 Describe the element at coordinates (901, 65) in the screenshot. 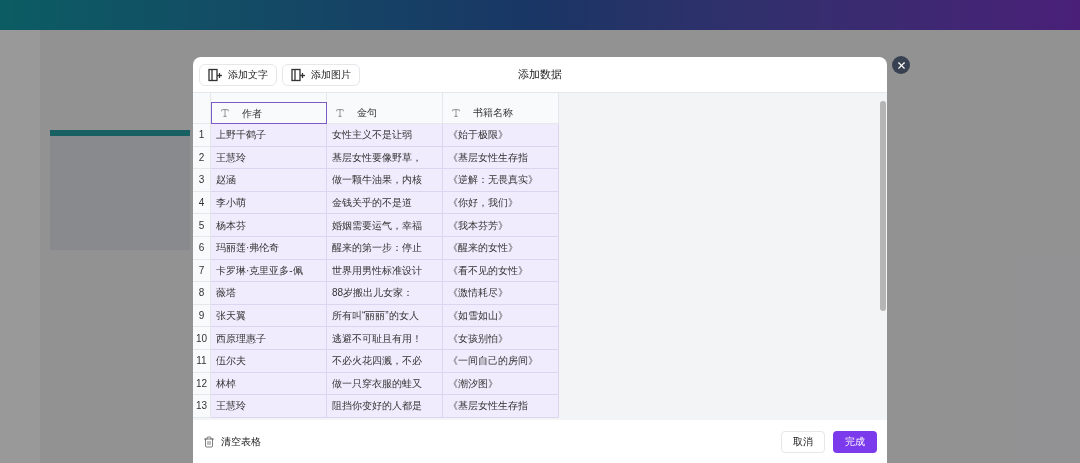

I see `close-icon` at that location.